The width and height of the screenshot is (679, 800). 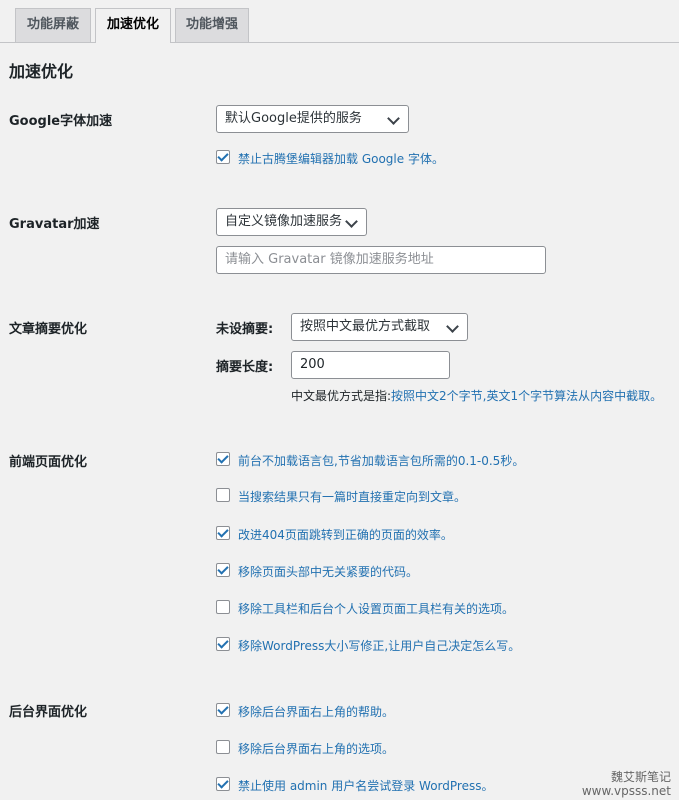 I want to click on gravatar-select: 自定义镜像加速服务, so click(x=291, y=222).